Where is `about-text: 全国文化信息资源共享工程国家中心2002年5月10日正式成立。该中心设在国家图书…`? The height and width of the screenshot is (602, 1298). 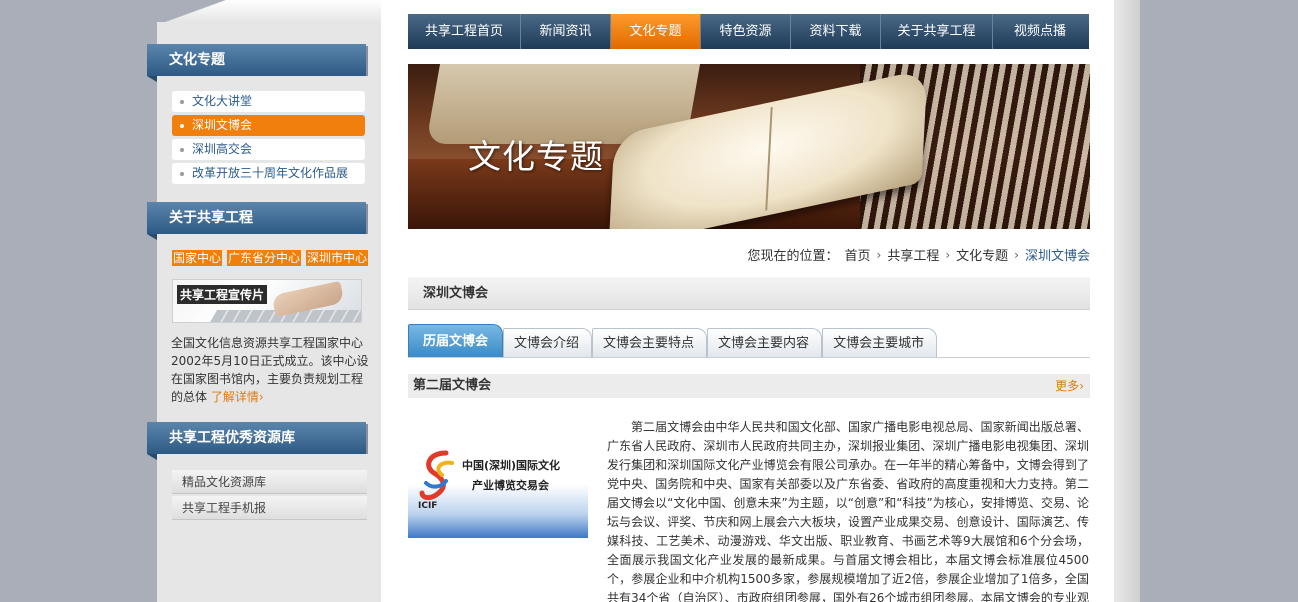
about-text: 全国文化信息资源共享工程国家中心2002年5月10日正式成立。该中心设在国家图书… is located at coordinates (270, 370).